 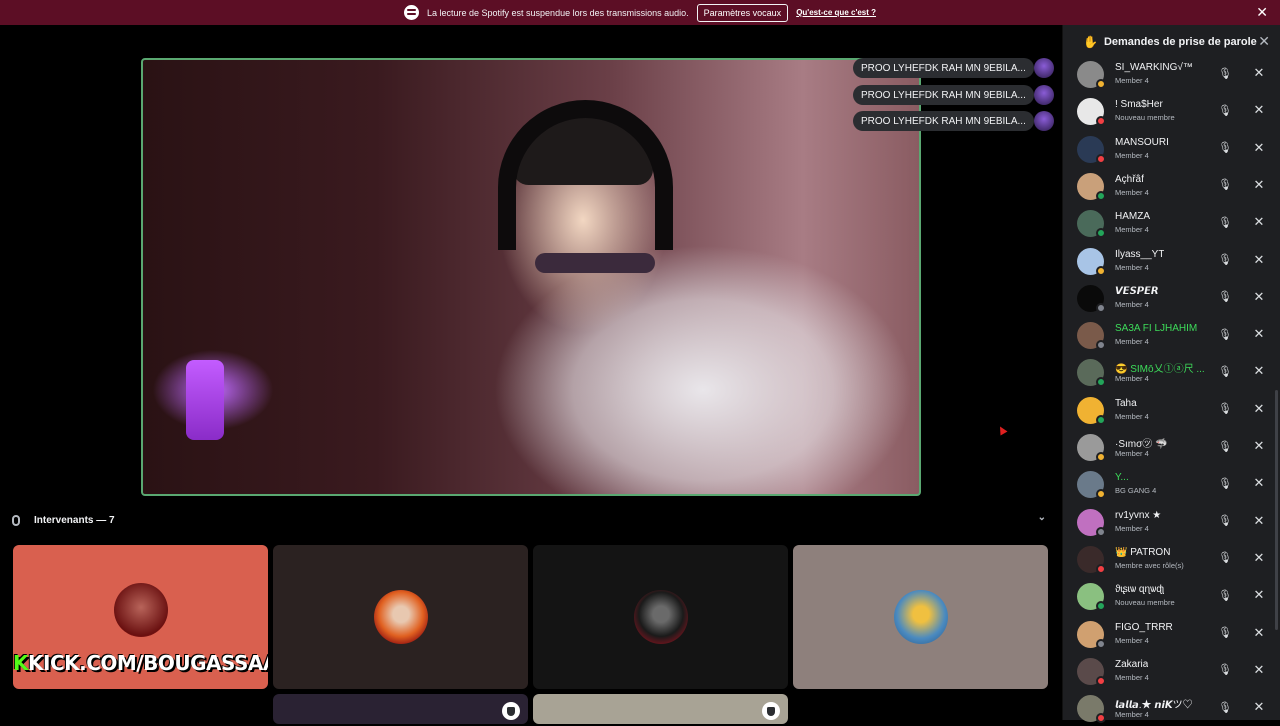 I want to click on request-row: 😎 SIMō乂①ⓐ尺 ... Member 4 🎙 ✕, so click(x=1177, y=373).